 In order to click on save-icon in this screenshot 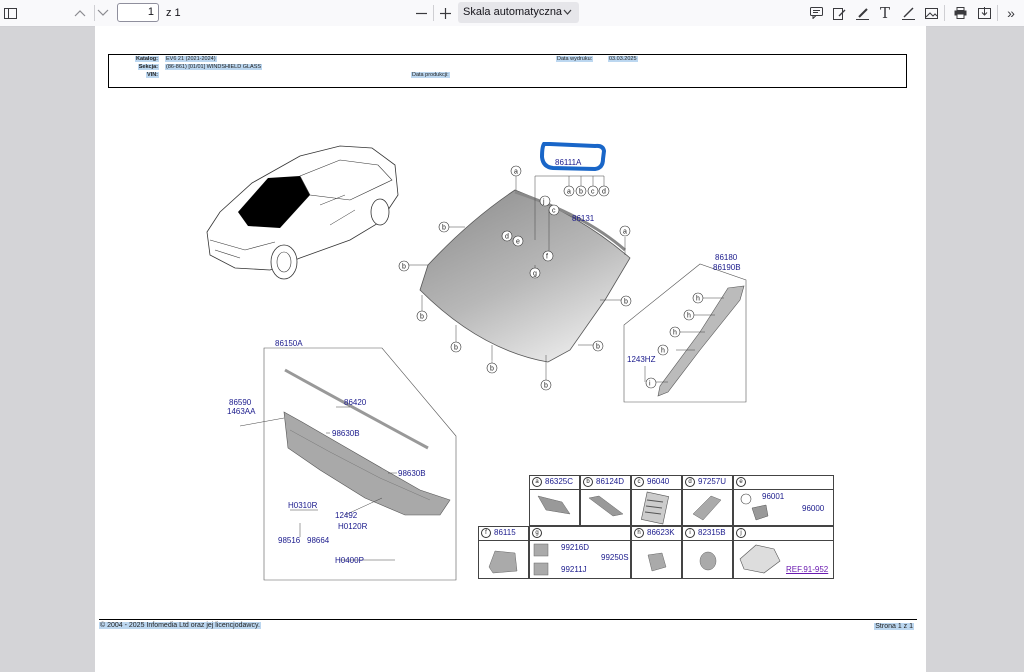, I will do `click(984, 13)`.